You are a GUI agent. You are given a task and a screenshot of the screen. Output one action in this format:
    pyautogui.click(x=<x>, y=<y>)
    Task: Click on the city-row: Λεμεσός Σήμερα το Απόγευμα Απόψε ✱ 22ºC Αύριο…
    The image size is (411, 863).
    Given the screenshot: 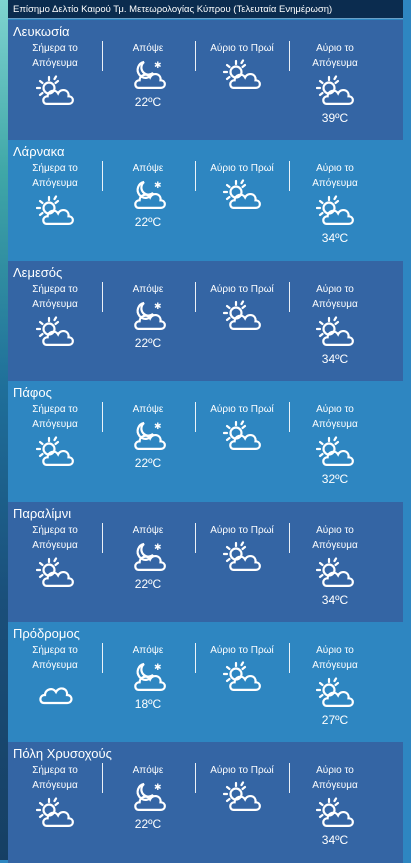 What is the action you would take?
    pyautogui.click(x=205, y=321)
    